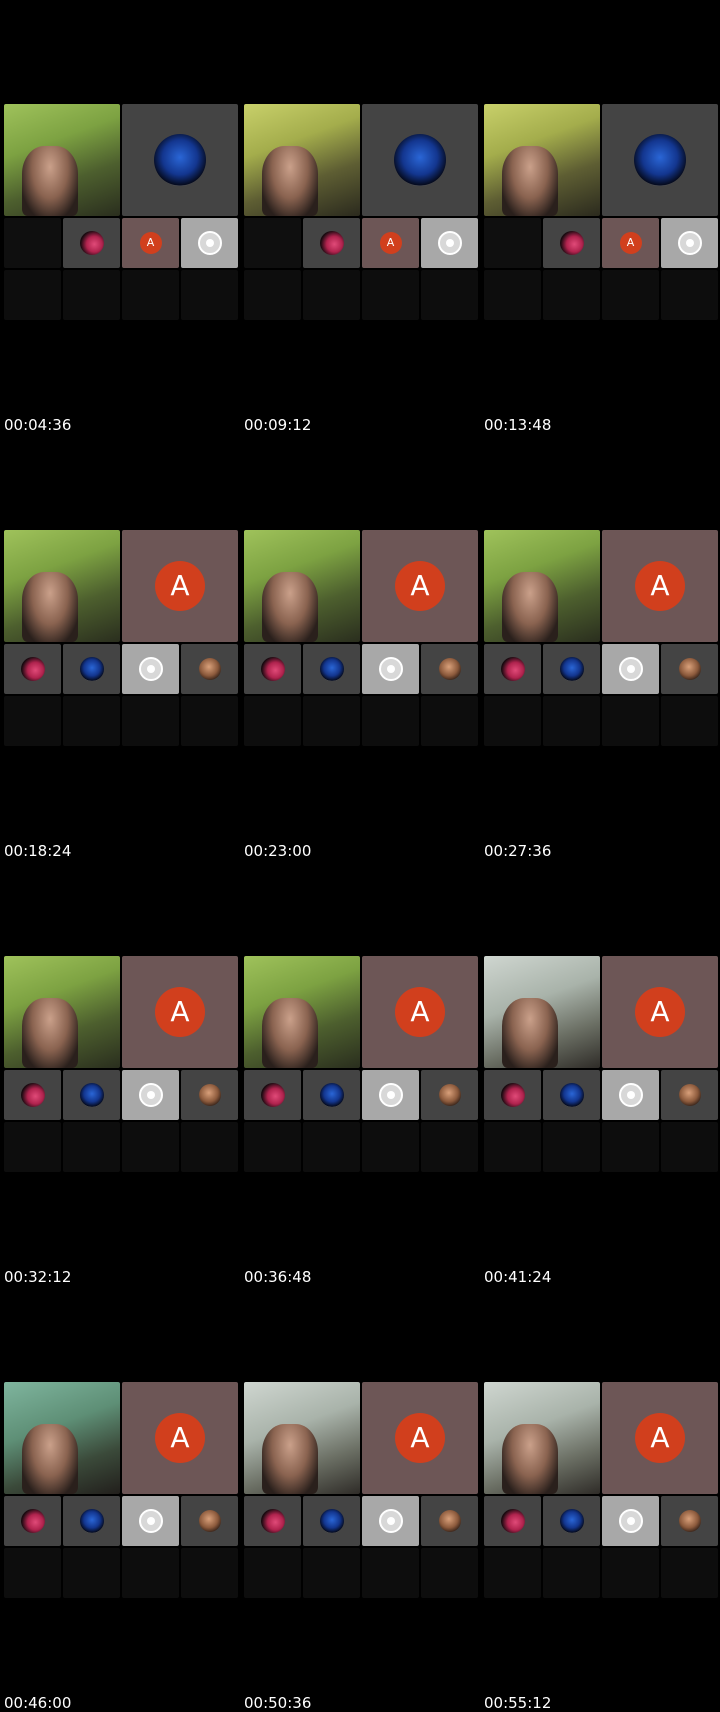 The image size is (720, 1712). I want to click on video-thumbnail: A 00:04:36, so click(121, 269).